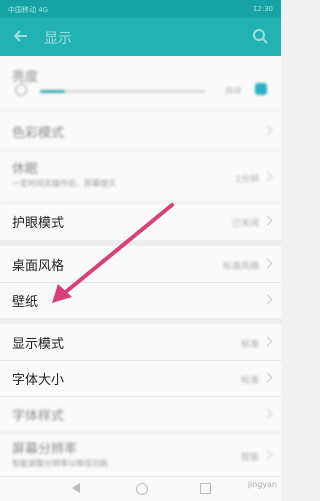  I want to click on navigation-bar: jingyan, so click(140, 488).